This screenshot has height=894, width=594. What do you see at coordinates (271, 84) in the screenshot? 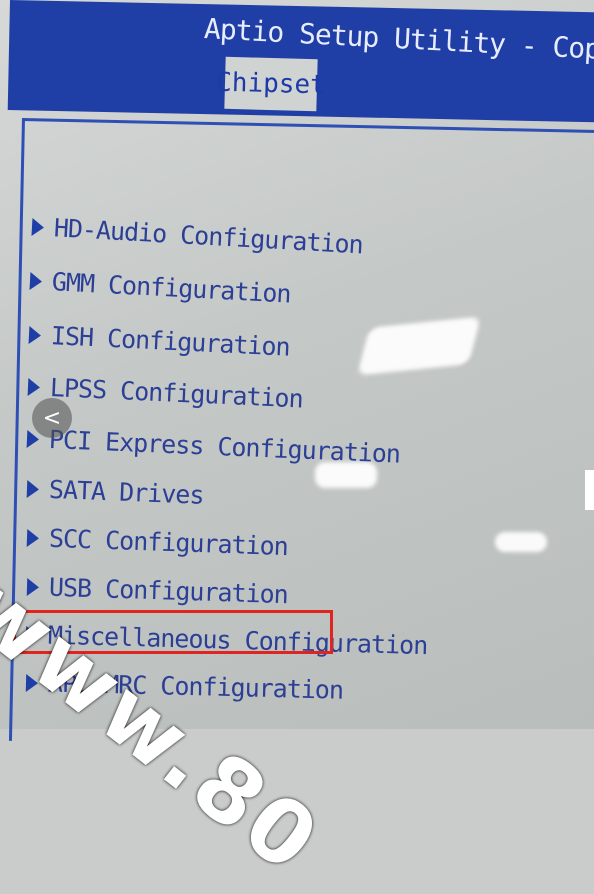
I see `tab-chipset: Chipset` at bounding box center [271, 84].